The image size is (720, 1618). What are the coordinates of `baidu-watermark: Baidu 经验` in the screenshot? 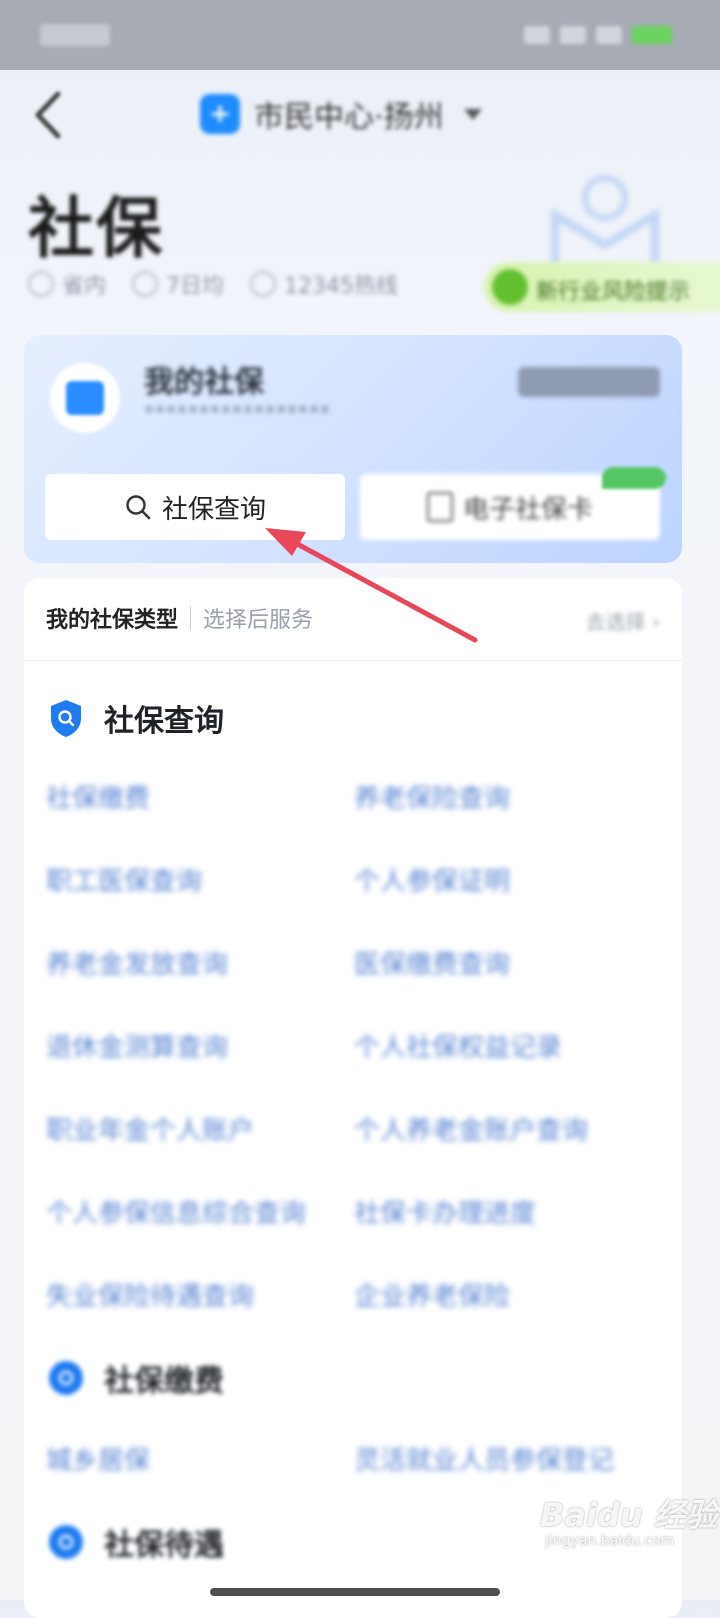 It's located at (629, 1515).